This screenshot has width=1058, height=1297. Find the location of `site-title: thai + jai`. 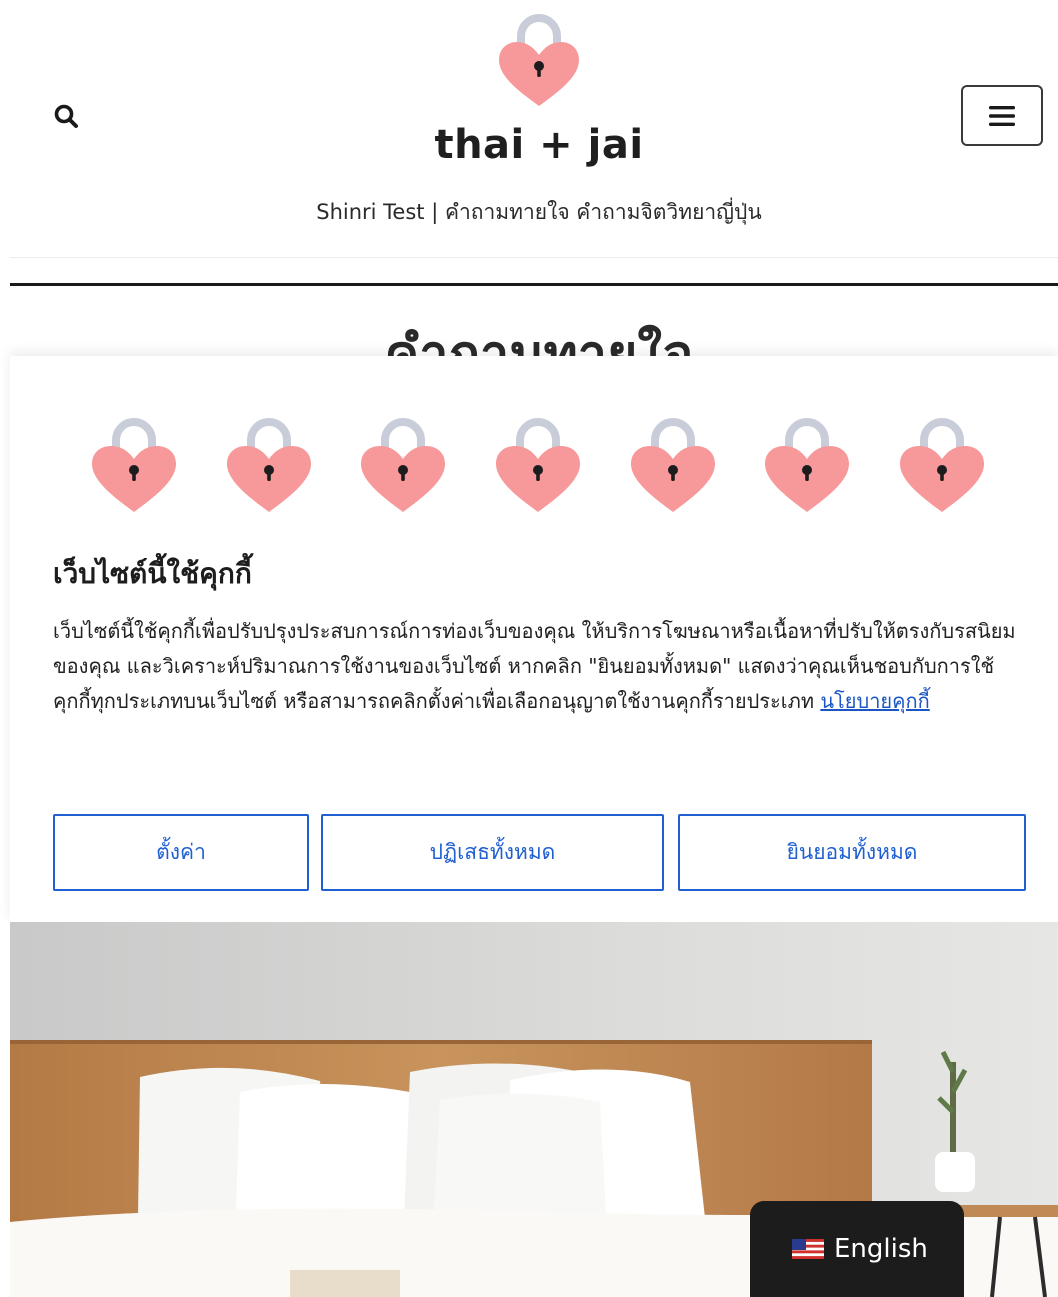

site-title: thai + jai is located at coordinates (529, 145).